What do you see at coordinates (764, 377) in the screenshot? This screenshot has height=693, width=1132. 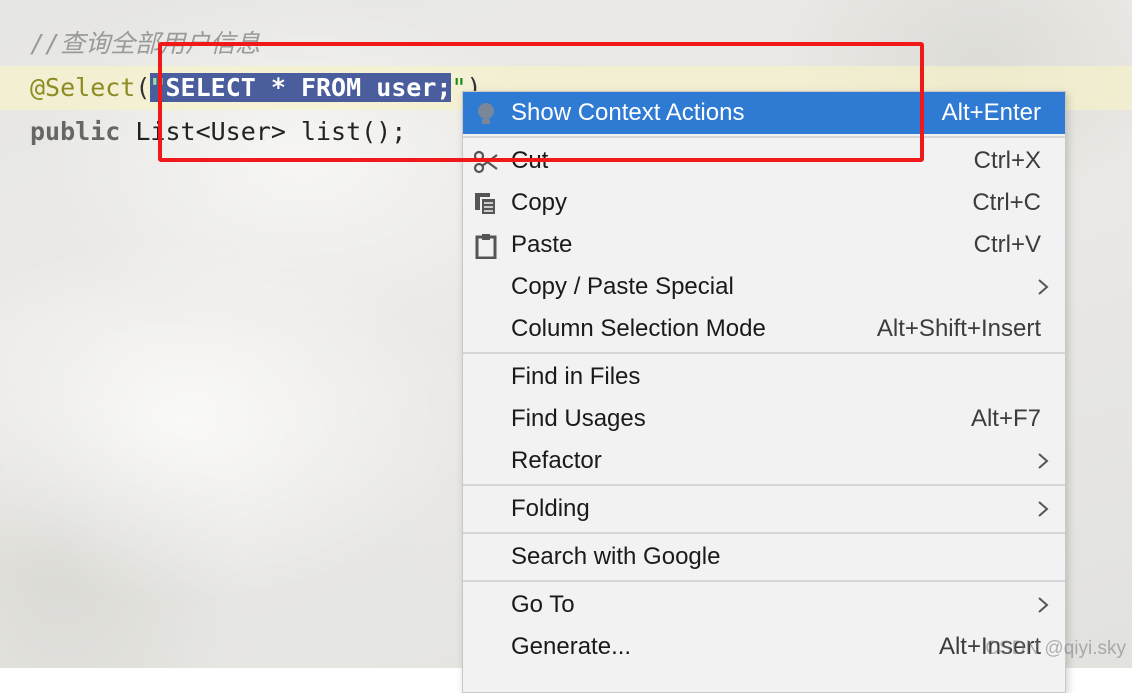 I see `menu-item-find-in-files: Find in Files` at bounding box center [764, 377].